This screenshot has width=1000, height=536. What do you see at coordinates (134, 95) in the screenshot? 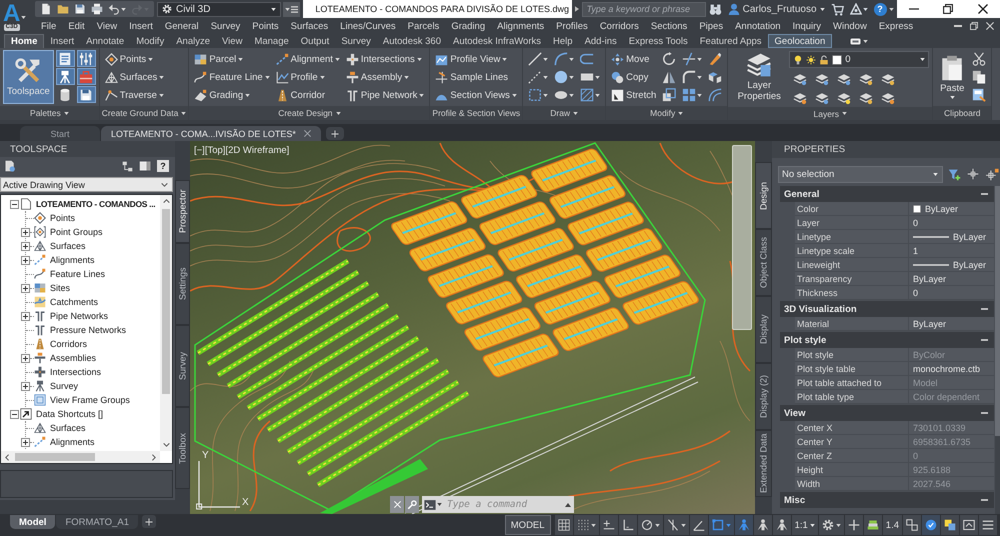
I see `ribbon-button: Traverse` at bounding box center [134, 95].